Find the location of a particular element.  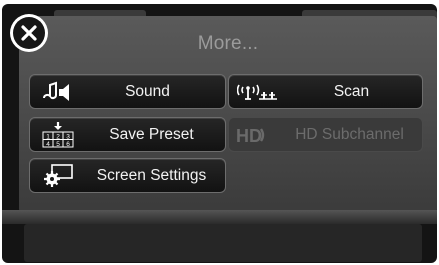

preset-number: 4 is located at coordinates (48, 144).